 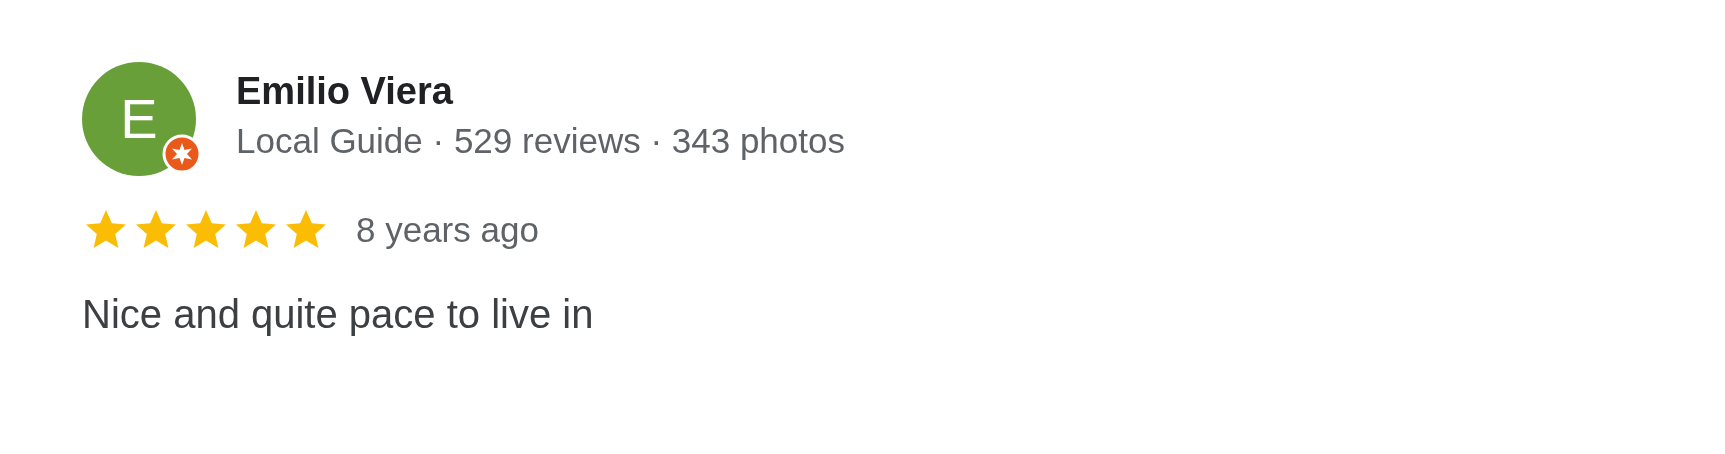 I want to click on review-text: Nice and quite pace to live in, so click(x=338, y=314).